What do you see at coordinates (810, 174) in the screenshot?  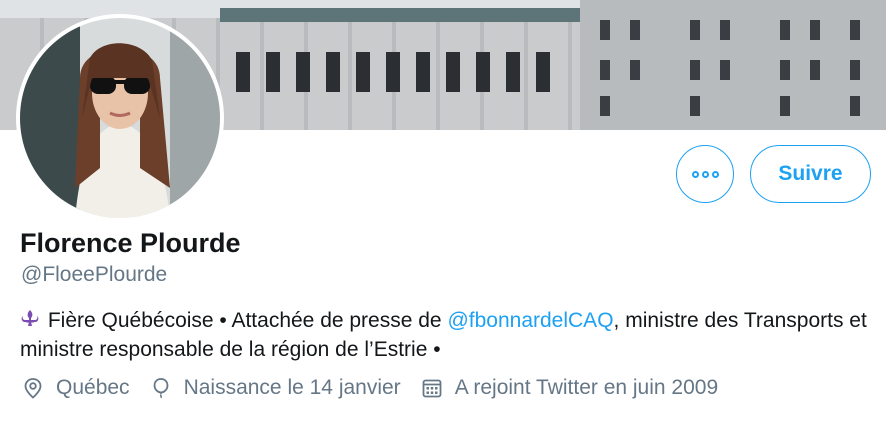 I see `follow-button: Suivre` at bounding box center [810, 174].